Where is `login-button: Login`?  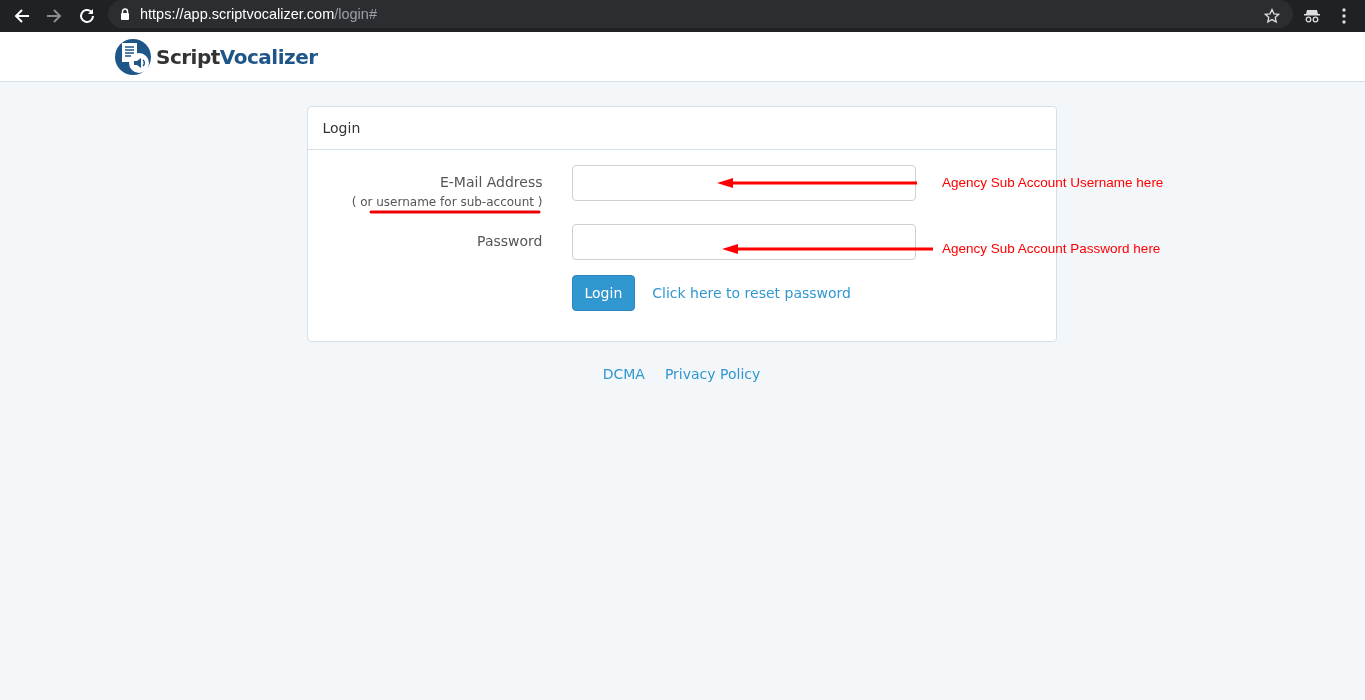
login-button: Login is located at coordinates (603, 293).